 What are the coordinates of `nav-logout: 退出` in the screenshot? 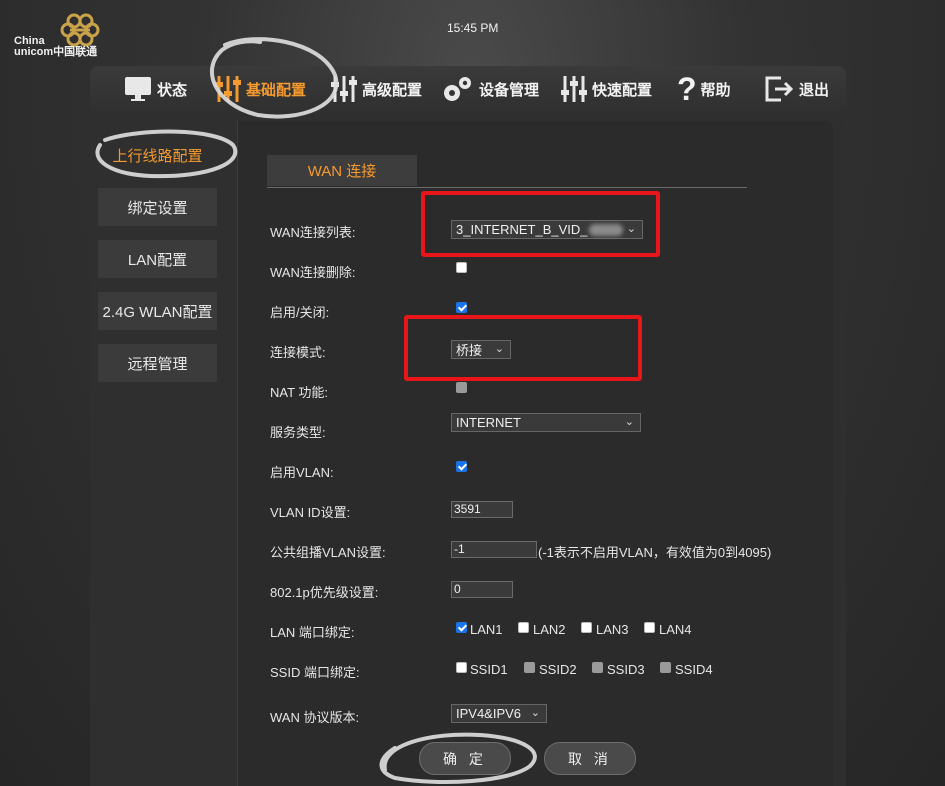 It's located at (796, 89).